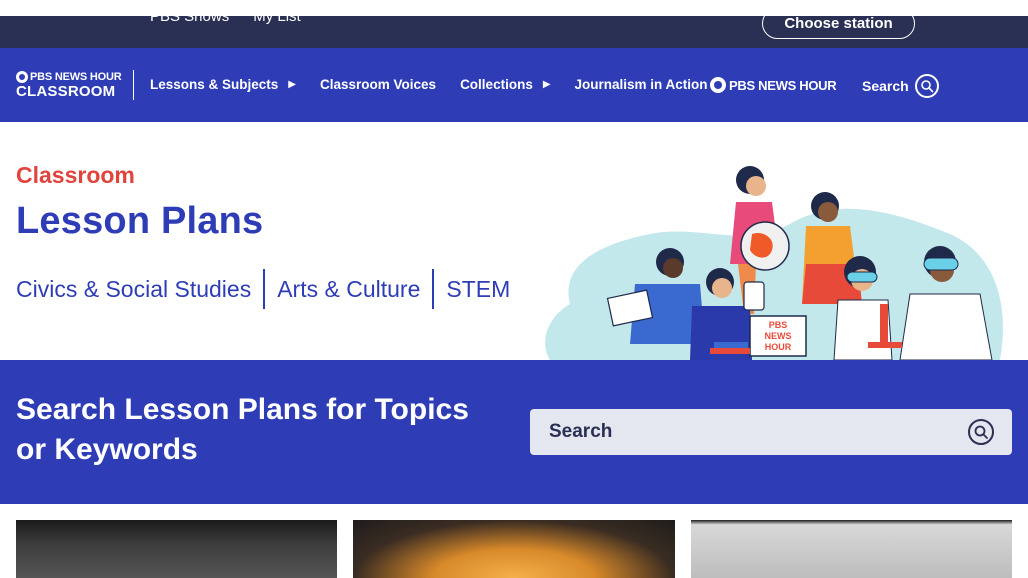  I want to click on eyebrow-label: Classroom, so click(75, 175).